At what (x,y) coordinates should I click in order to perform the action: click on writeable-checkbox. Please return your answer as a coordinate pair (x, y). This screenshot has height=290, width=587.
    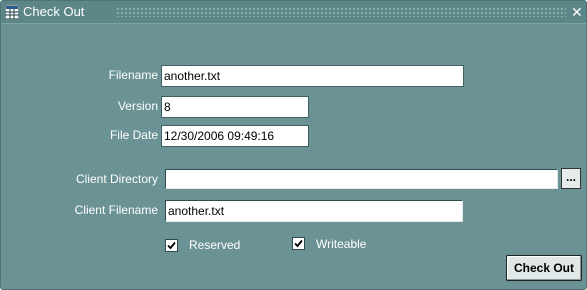
    Looking at the image, I should click on (298, 243).